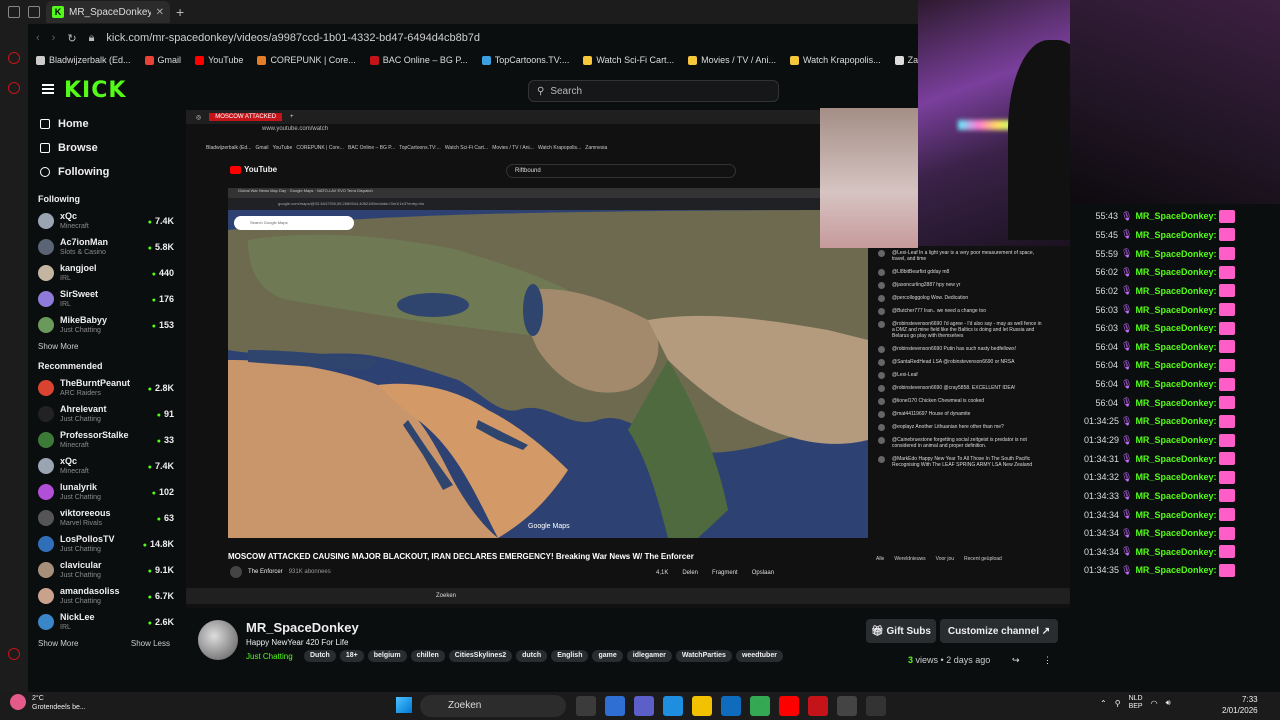 The image size is (1280, 720). What do you see at coordinates (1103, 703) in the screenshot?
I see `tray-chevron-icon: ⌃` at bounding box center [1103, 703].